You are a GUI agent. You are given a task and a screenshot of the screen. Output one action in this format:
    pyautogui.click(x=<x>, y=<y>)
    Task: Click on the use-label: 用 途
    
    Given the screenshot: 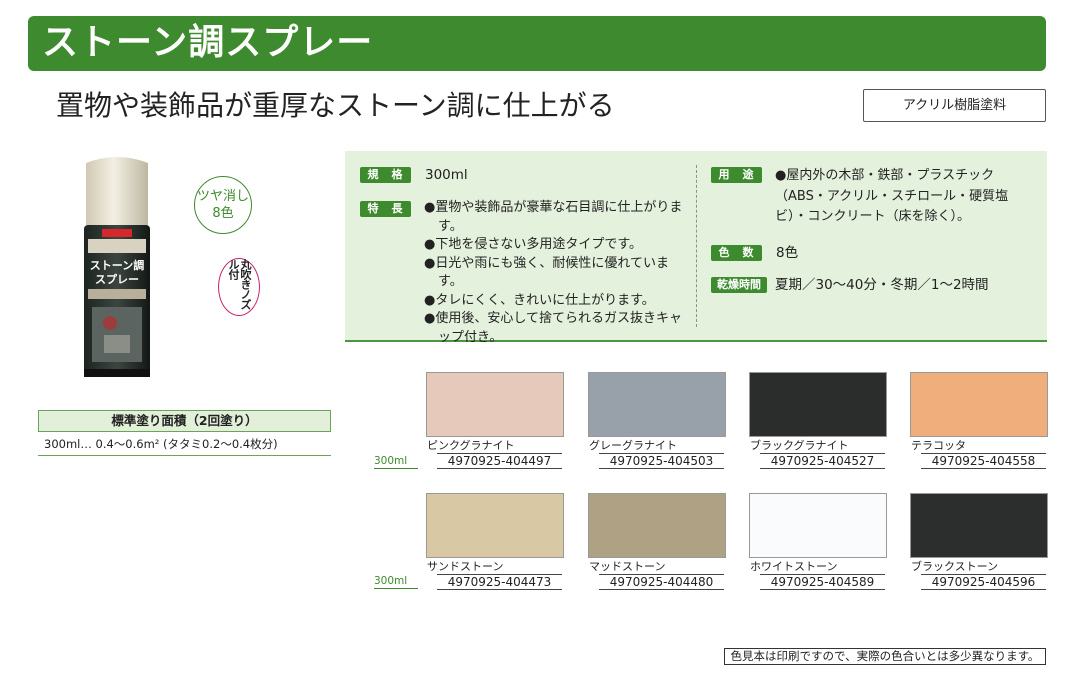 What is the action you would take?
    pyautogui.click(x=736, y=175)
    